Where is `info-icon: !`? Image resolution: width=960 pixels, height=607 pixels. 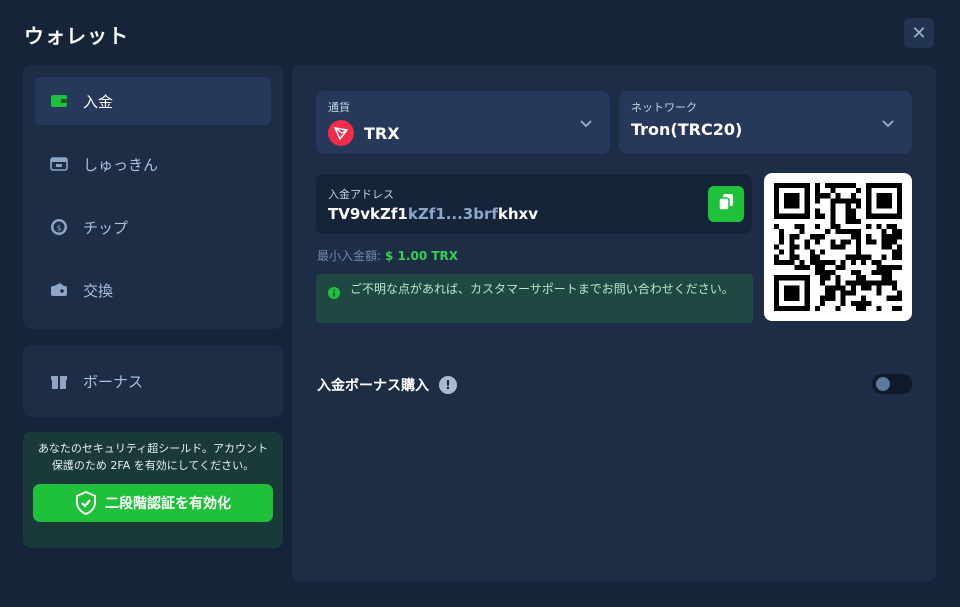 info-icon: ! is located at coordinates (448, 385).